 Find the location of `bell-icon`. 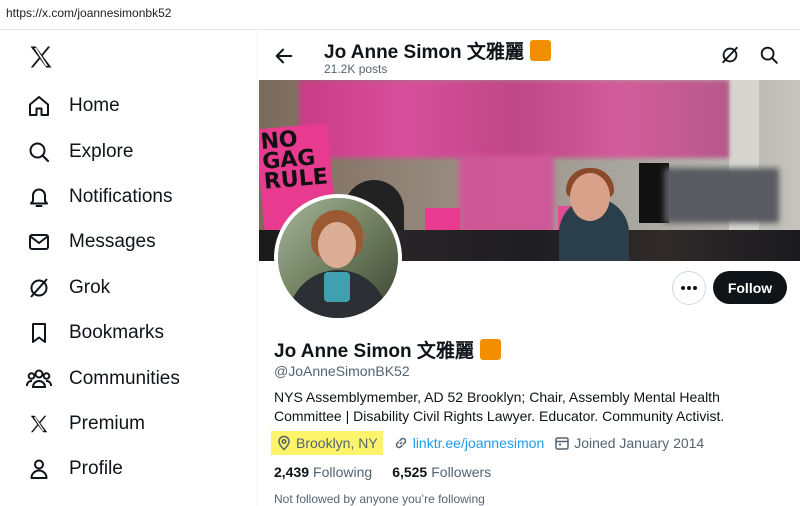

bell-icon is located at coordinates (39, 197).